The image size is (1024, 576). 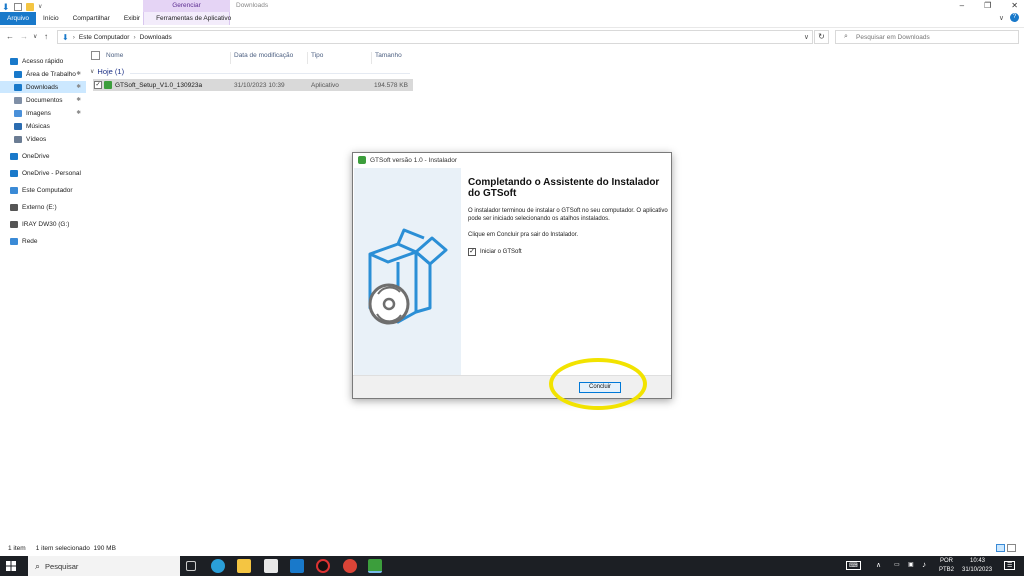 What do you see at coordinates (43, 173) in the screenshot?
I see `sidebar-item: OneDrive - Personal` at bounding box center [43, 173].